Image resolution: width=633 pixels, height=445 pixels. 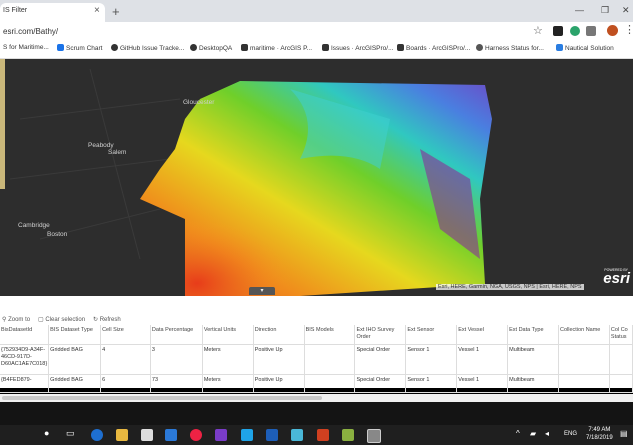 What do you see at coordinates (97, 10) in the screenshot?
I see `tab-close-icon: ×` at bounding box center [97, 10].